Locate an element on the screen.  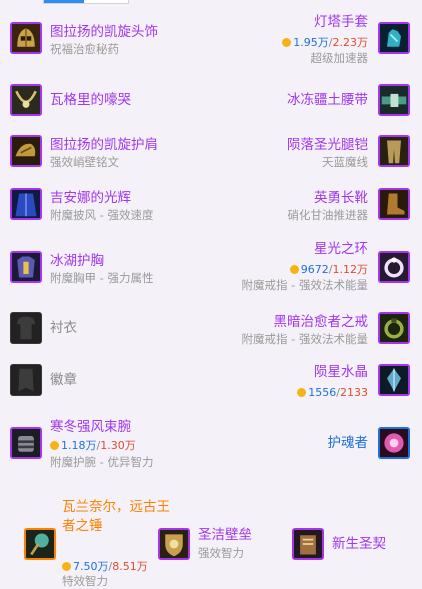
item-name: 寒冬强风束腕 is located at coordinates (90, 427).